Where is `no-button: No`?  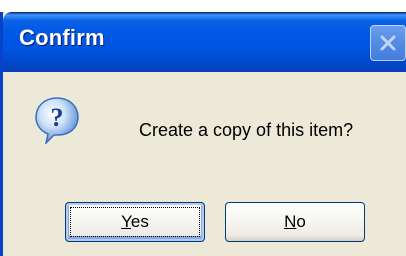 no-button: No is located at coordinates (295, 222).